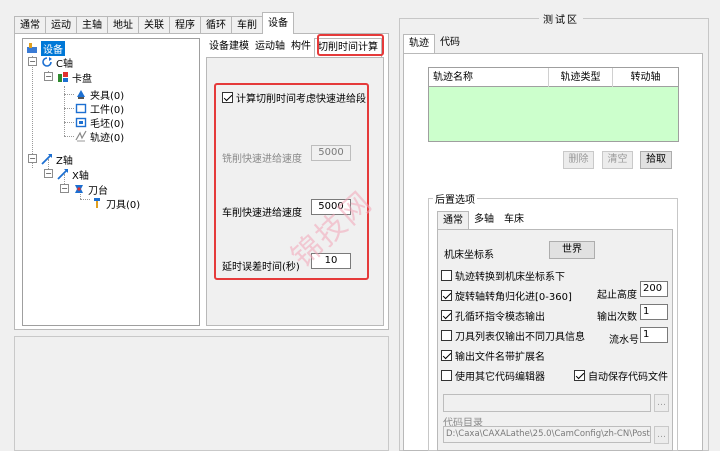  What do you see at coordinates (654, 335) in the screenshot?
I see `serial-number-input: 1` at bounding box center [654, 335].